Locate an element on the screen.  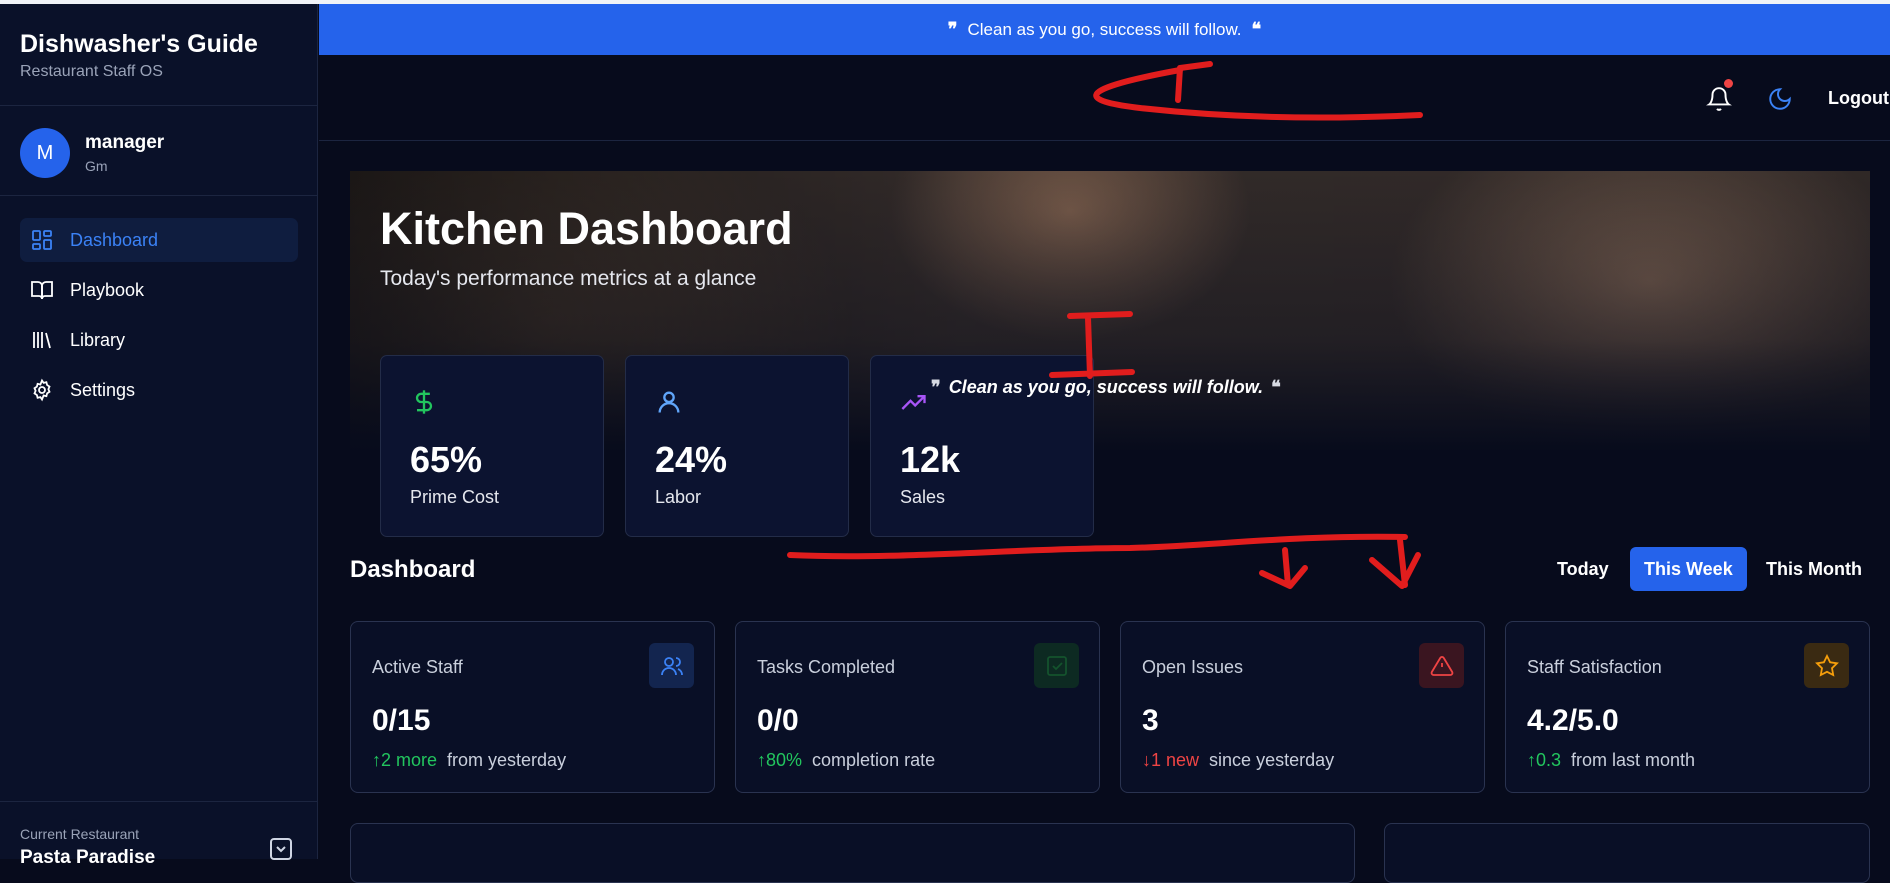
stat-footer: ↑ 0.3 from last month is located at coordinates (1611, 760).